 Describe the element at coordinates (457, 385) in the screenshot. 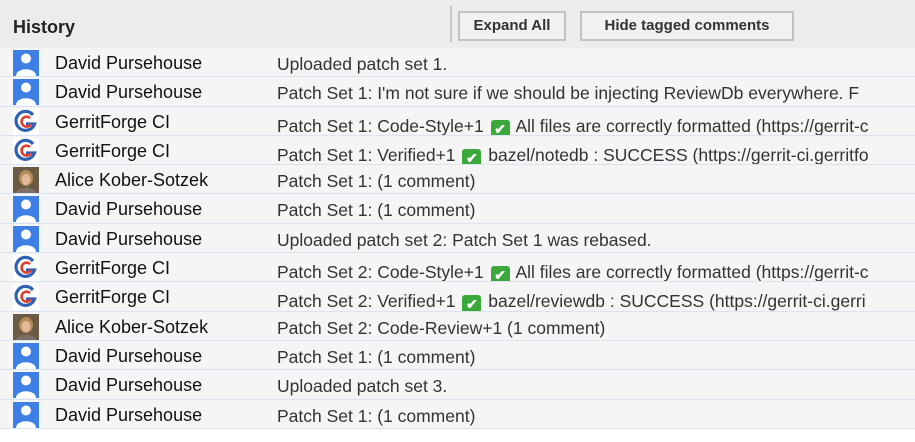

I see `history-row: David Pursehouse Uploaded patch set 3.` at that location.